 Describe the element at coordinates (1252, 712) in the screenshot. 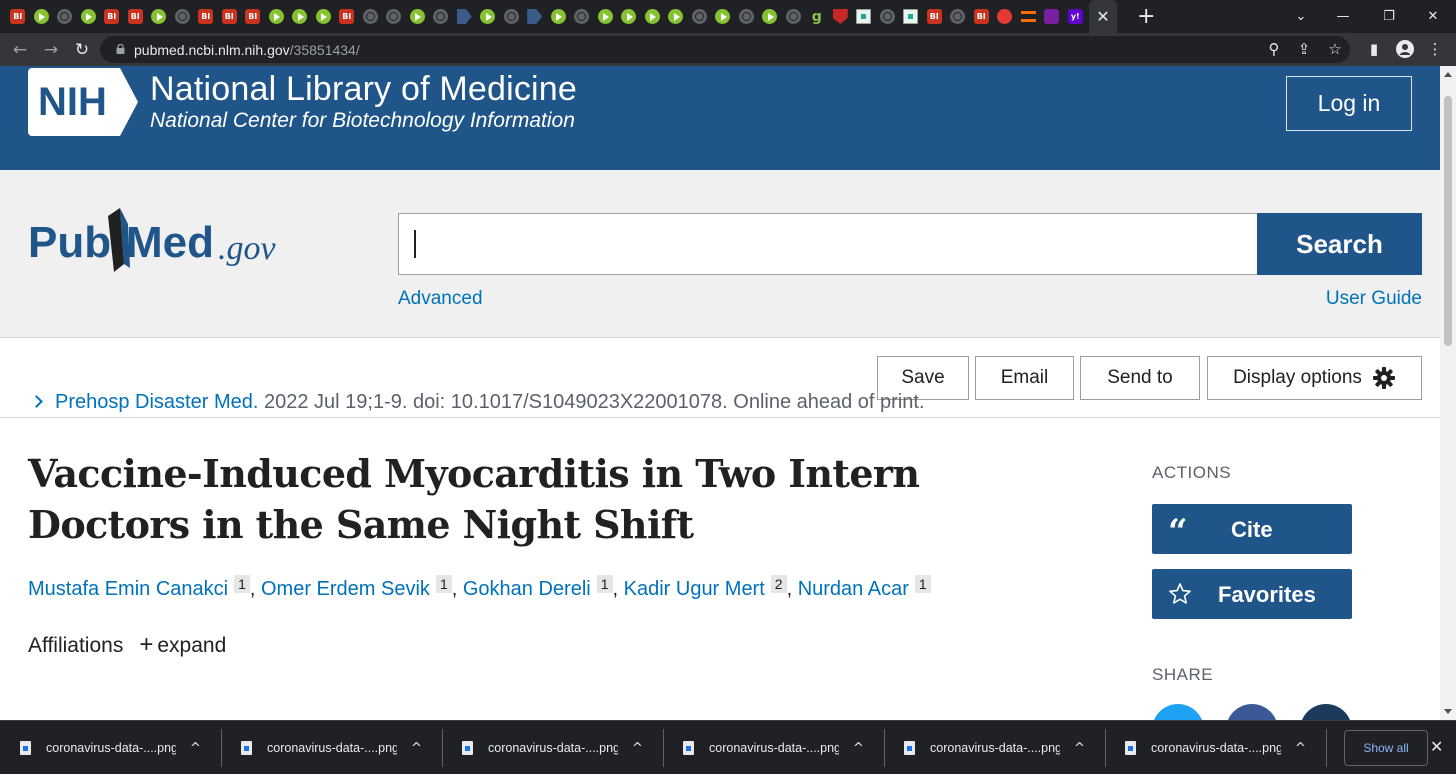

I see `facebook-share-icon` at that location.